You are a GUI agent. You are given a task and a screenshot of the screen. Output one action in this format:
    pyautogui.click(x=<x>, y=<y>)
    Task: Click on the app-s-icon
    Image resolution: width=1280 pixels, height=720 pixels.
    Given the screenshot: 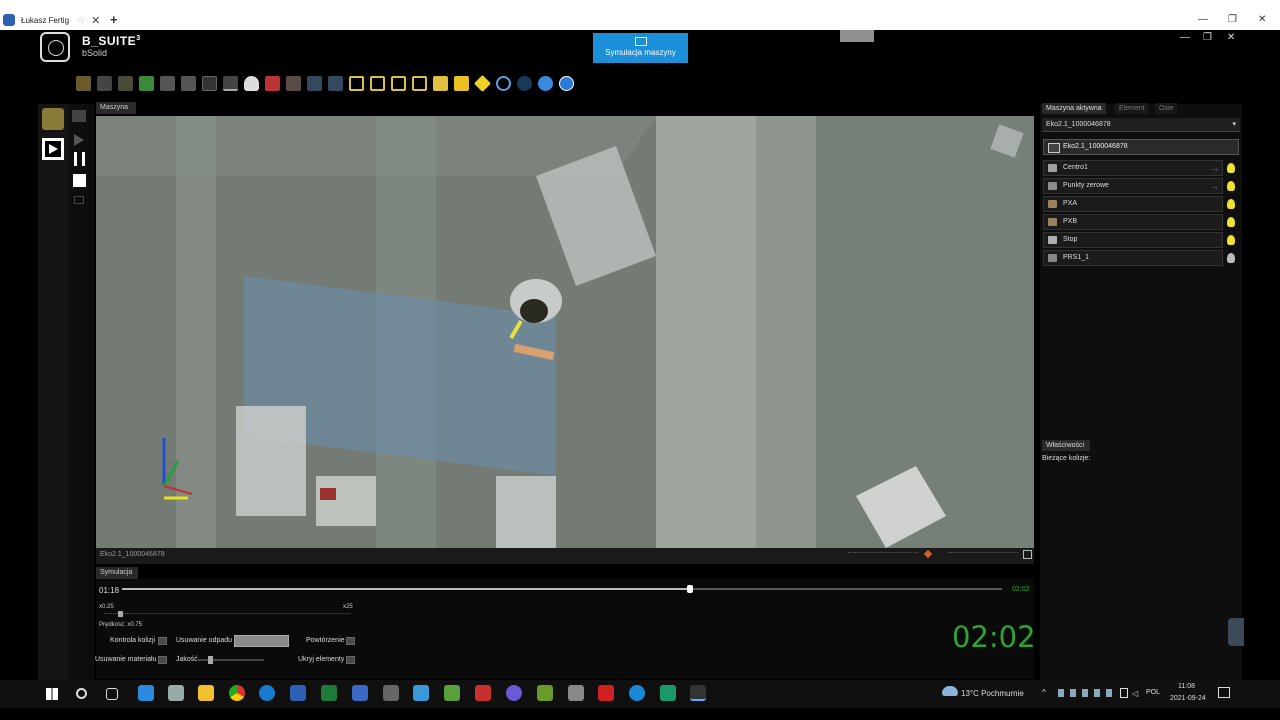 What is the action you would take?
    pyautogui.click(x=391, y=693)
    